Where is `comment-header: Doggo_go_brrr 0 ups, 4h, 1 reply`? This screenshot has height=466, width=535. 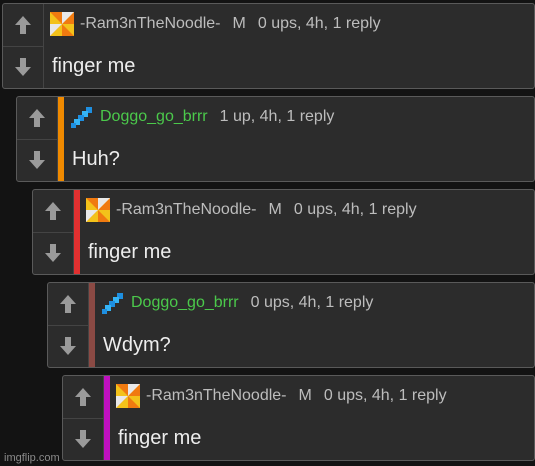 comment-header: Doggo_go_brrr 0 ups, 4h, 1 reply is located at coordinates (317, 303).